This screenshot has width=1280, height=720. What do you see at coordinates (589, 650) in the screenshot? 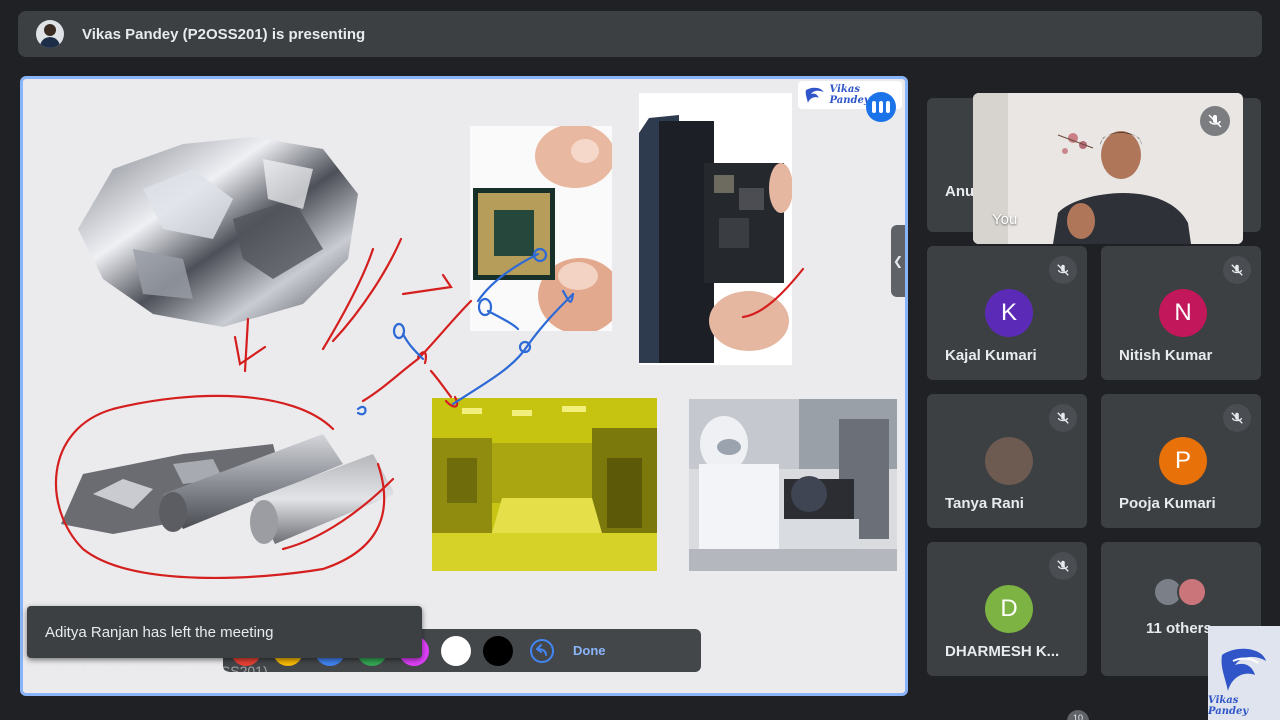
I see `done-button: Done` at bounding box center [589, 650].